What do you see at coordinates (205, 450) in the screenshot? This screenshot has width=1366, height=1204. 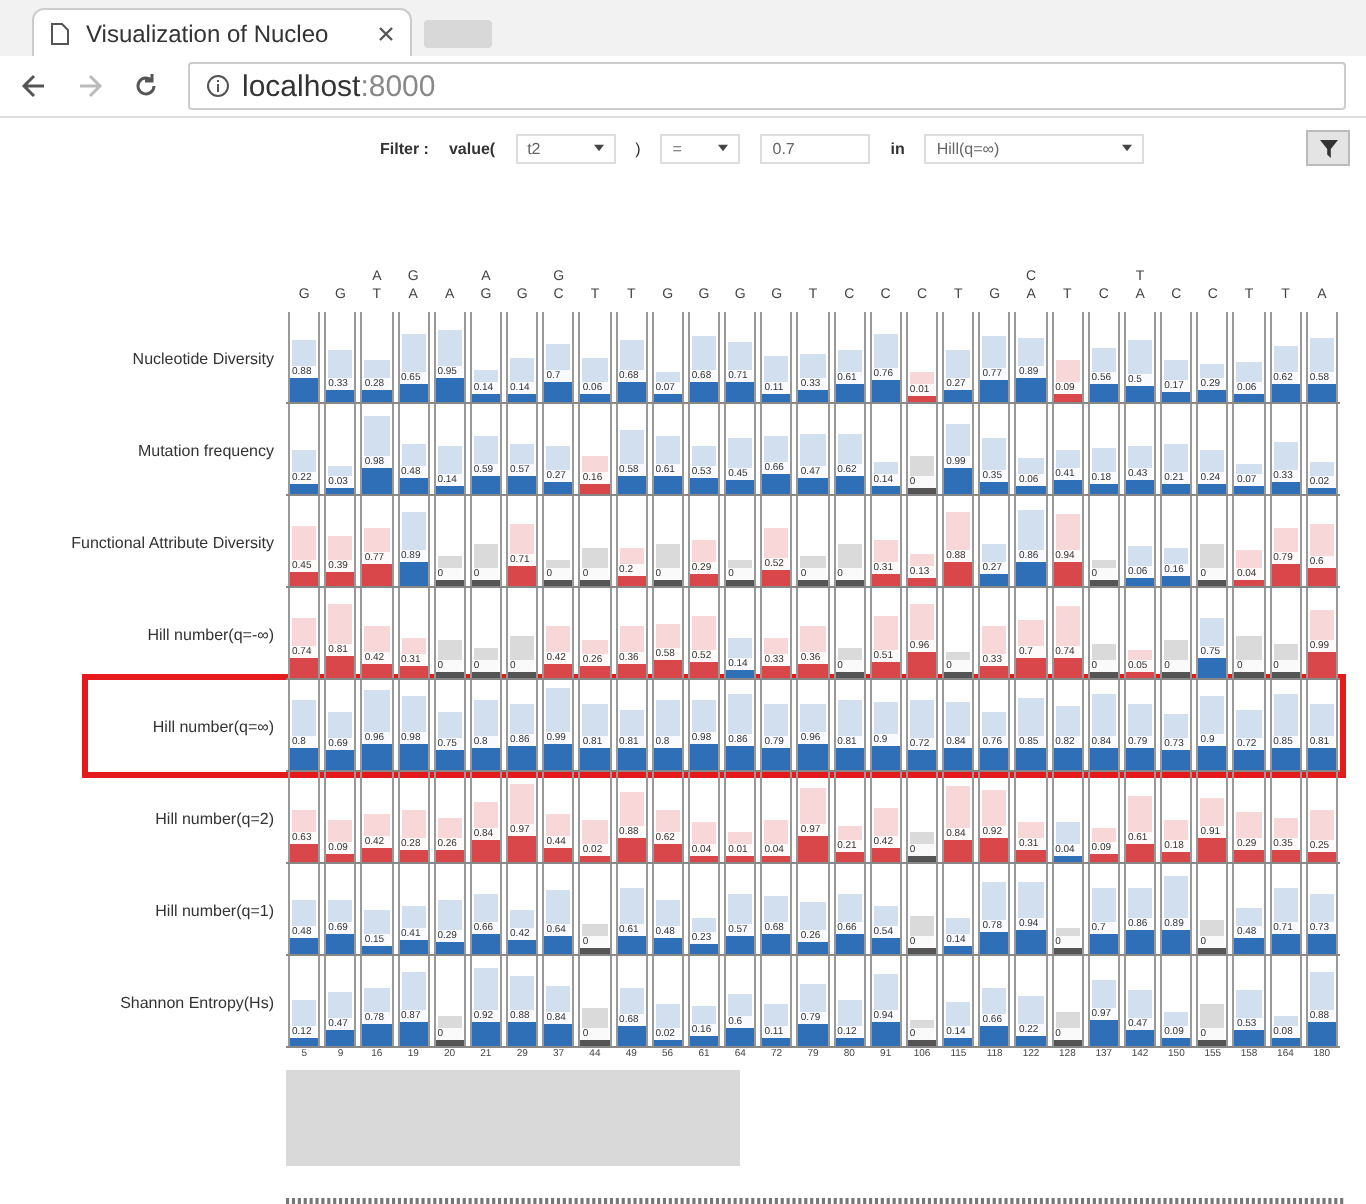 I see `row-label: Mutation frequency` at bounding box center [205, 450].